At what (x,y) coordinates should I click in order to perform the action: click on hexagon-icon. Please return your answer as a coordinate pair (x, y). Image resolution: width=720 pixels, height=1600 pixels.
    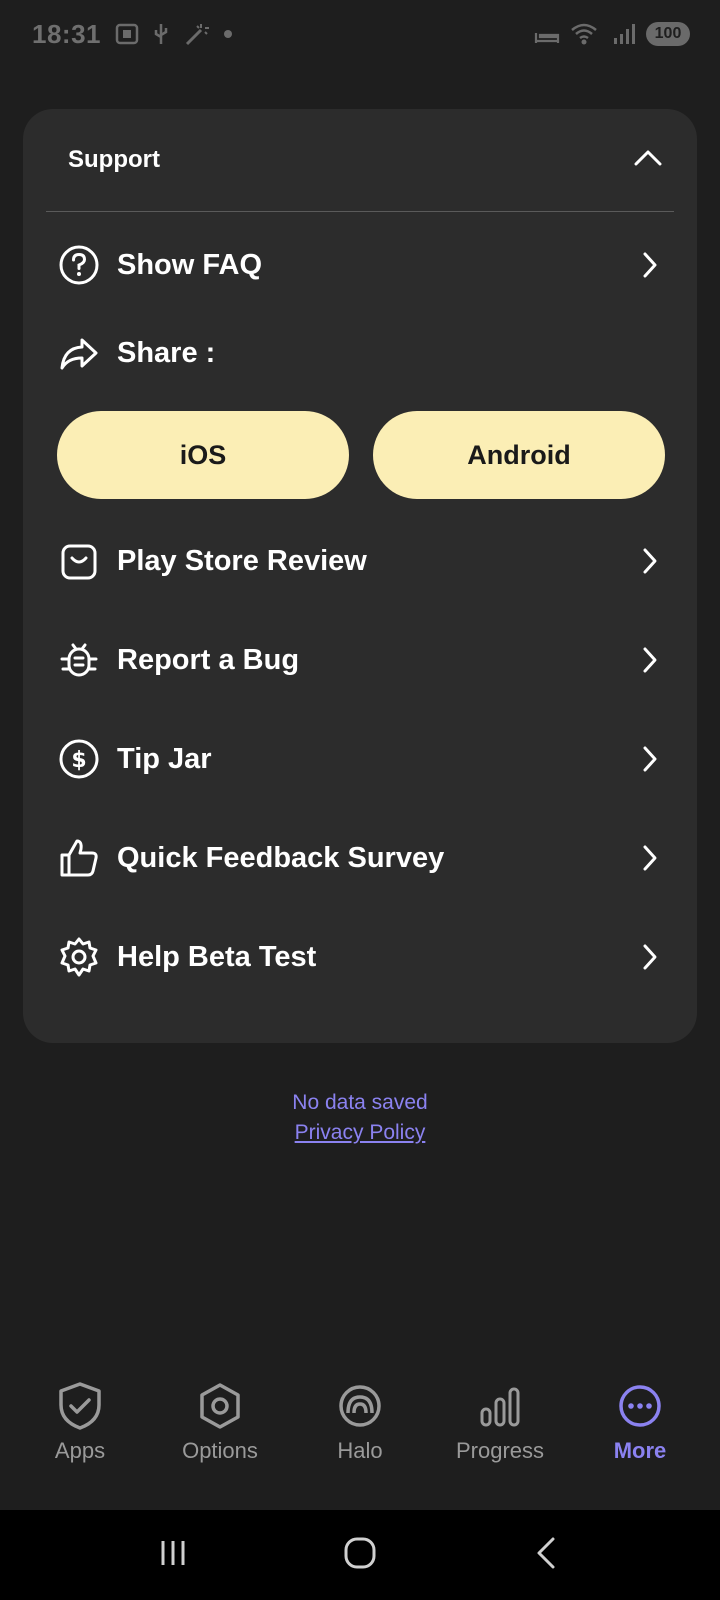
    Looking at the image, I should click on (220, 1406).